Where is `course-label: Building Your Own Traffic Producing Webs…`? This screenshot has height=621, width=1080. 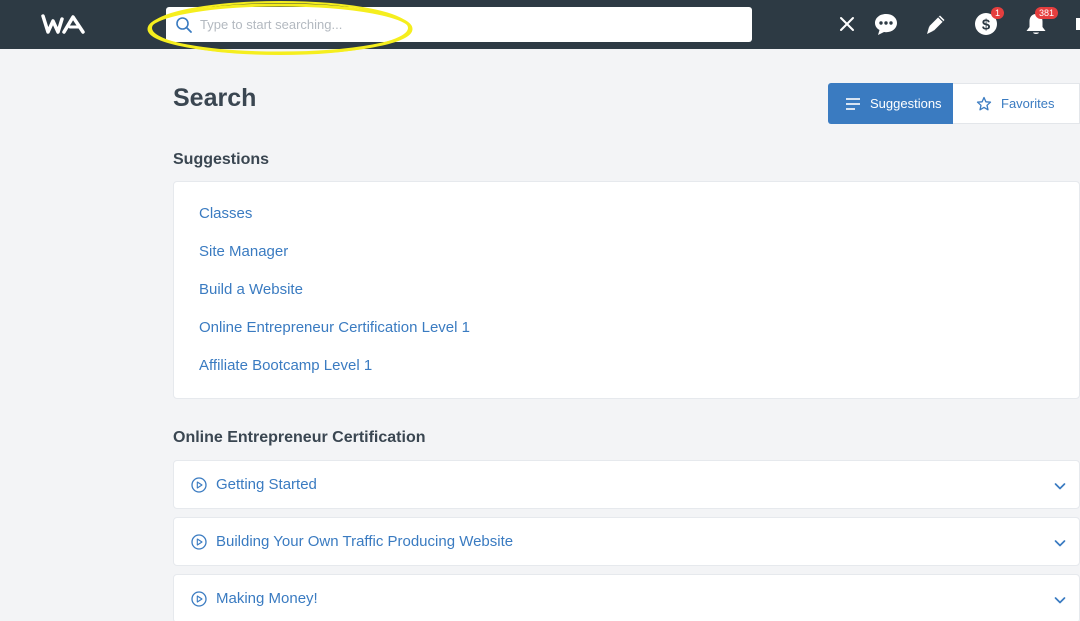 course-label: Building Your Own Traffic Producing Webs… is located at coordinates (365, 541).